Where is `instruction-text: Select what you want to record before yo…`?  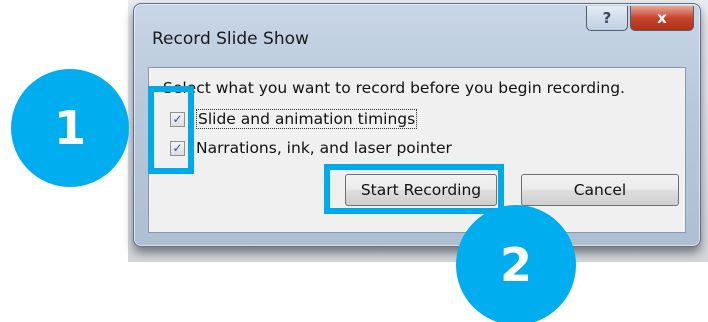 instruction-text: Select what you want to record before yo… is located at coordinates (394, 88).